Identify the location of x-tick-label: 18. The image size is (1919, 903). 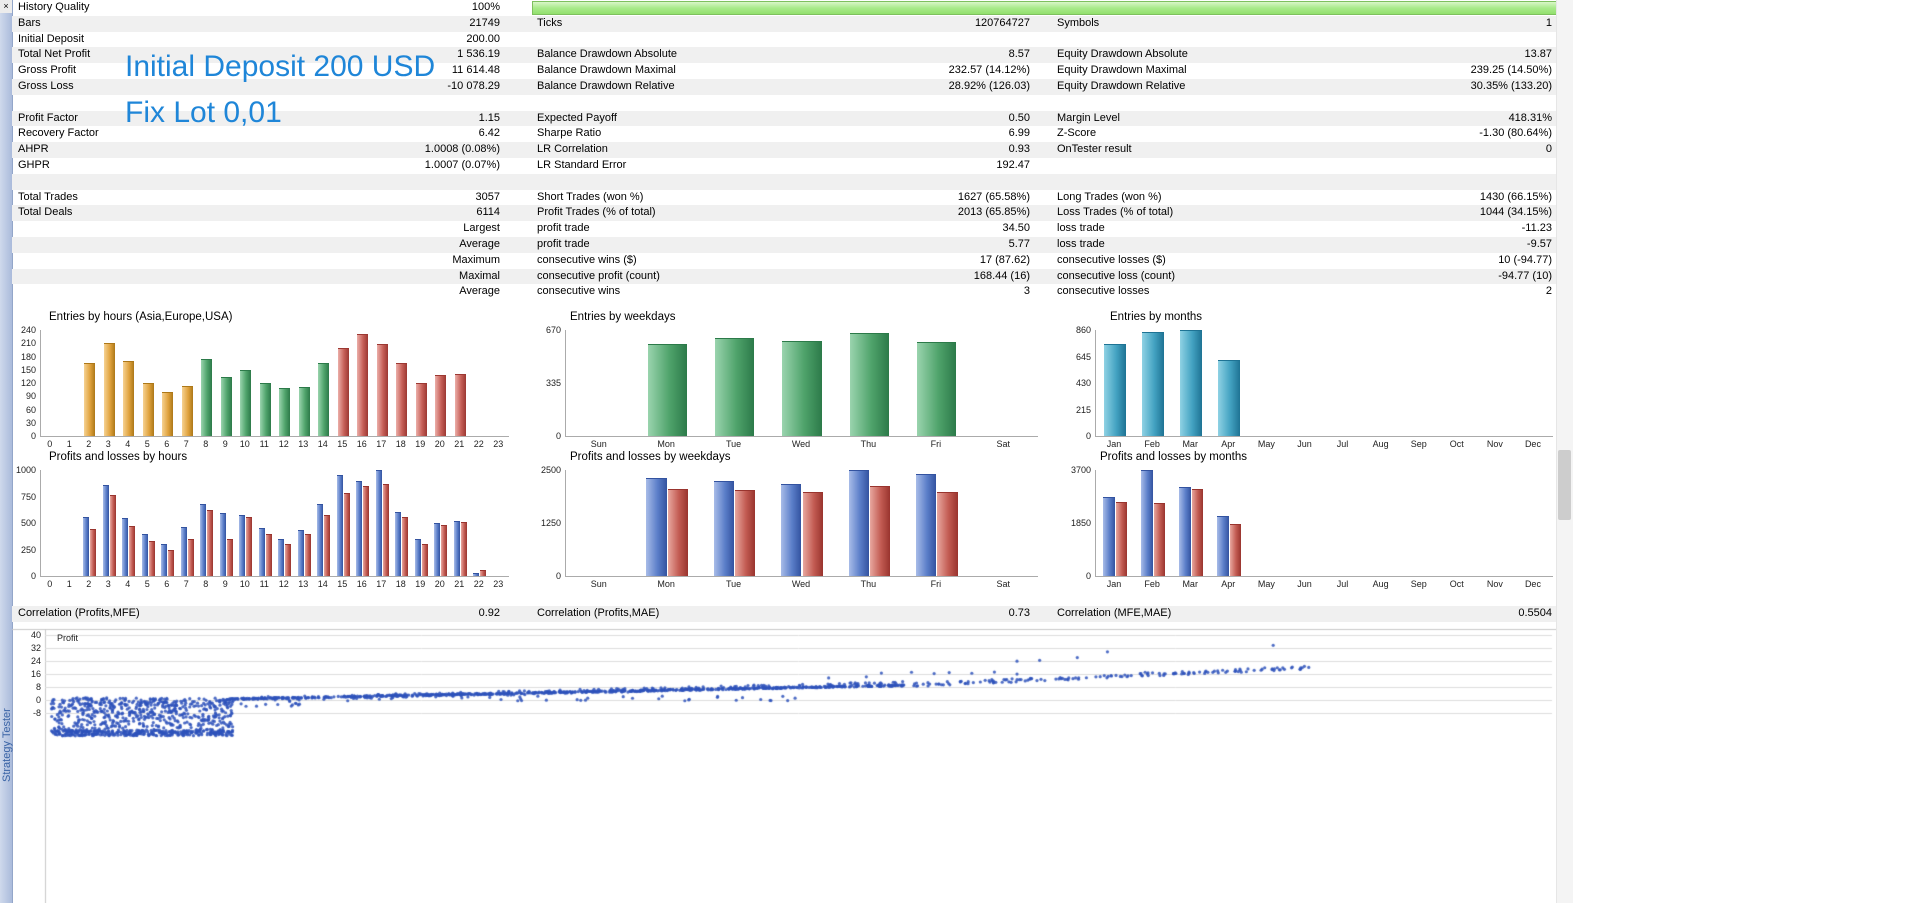
(400, 444).